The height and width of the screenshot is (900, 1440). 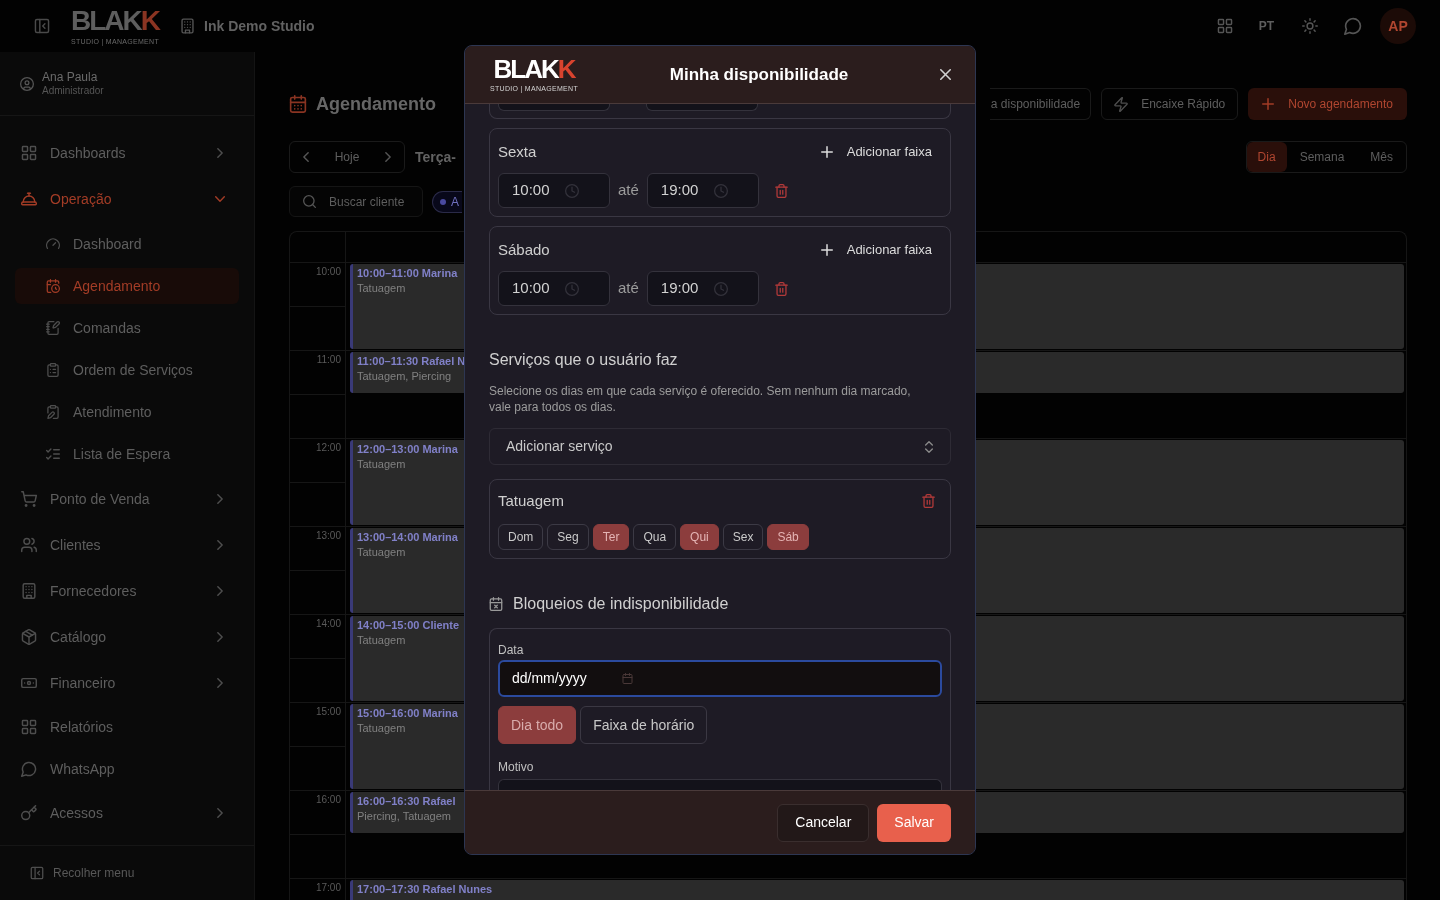 I want to click on page-title: Agendamento, so click(x=376, y=104).